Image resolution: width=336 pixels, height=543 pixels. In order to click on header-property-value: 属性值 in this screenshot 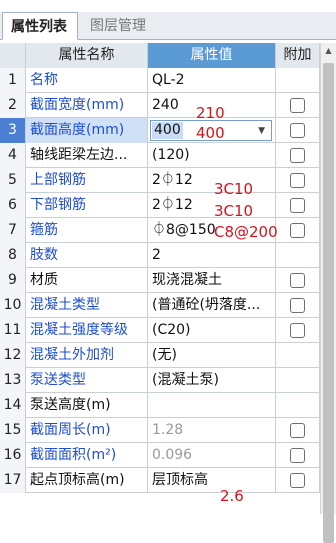, I will do `click(212, 55)`.